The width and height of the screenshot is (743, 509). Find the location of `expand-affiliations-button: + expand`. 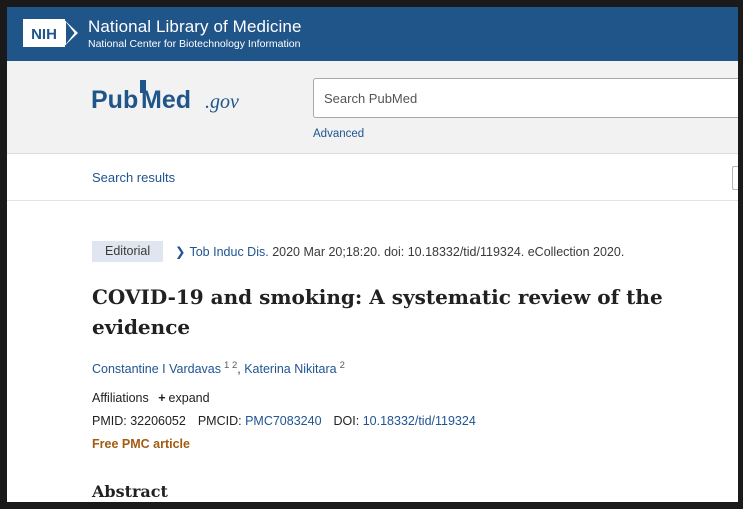

expand-affiliations-button: + expand is located at coordinates (183, 398).